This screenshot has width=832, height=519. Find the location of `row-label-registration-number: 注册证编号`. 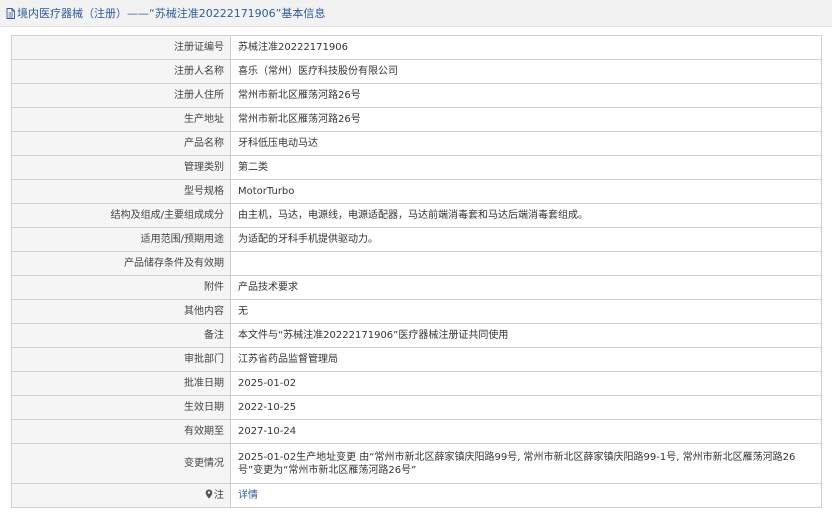

row-label-registration-number: 注册证编号 is located at coordinates (121, 47).